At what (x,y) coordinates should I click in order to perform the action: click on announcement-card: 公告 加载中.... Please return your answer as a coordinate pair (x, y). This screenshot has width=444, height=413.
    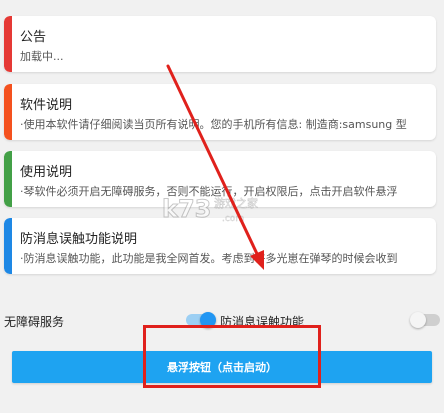
    Looking at the image, I should click on (220, 44).